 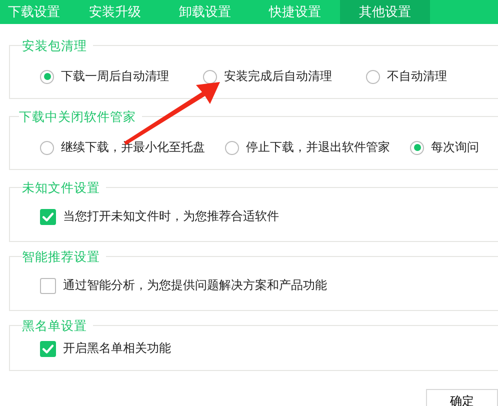 What do you see at coordinates (462, 397) in the screenshot?
I see `ok-button: 确定` at bounding box center [462, 397].